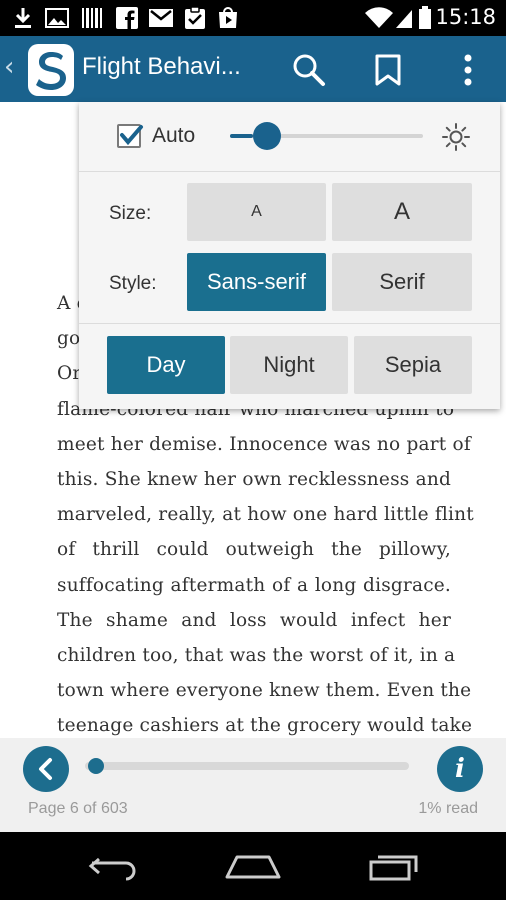  What do you see at coordinates (253, 785) in the screenshot?
I see `reader-bottom-bar: i Page 6 of 603 1% read` at bounding box center [253, 785].